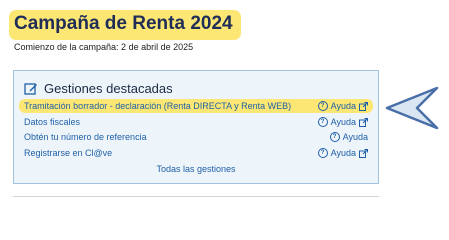 The width and height of the screenshot is (449, 240). I want to click on panel-header: Gestiones destacadas, so click(98, 88).